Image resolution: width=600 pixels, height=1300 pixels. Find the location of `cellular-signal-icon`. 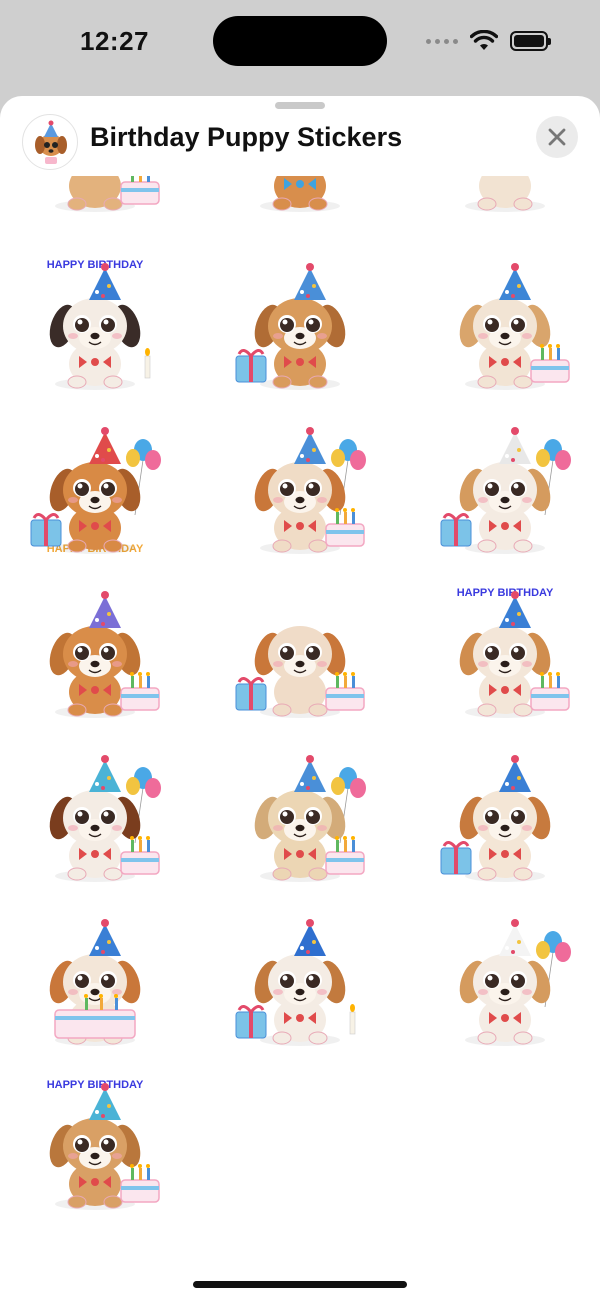

cellular-signal-icon is located at coordinates (442, 41).